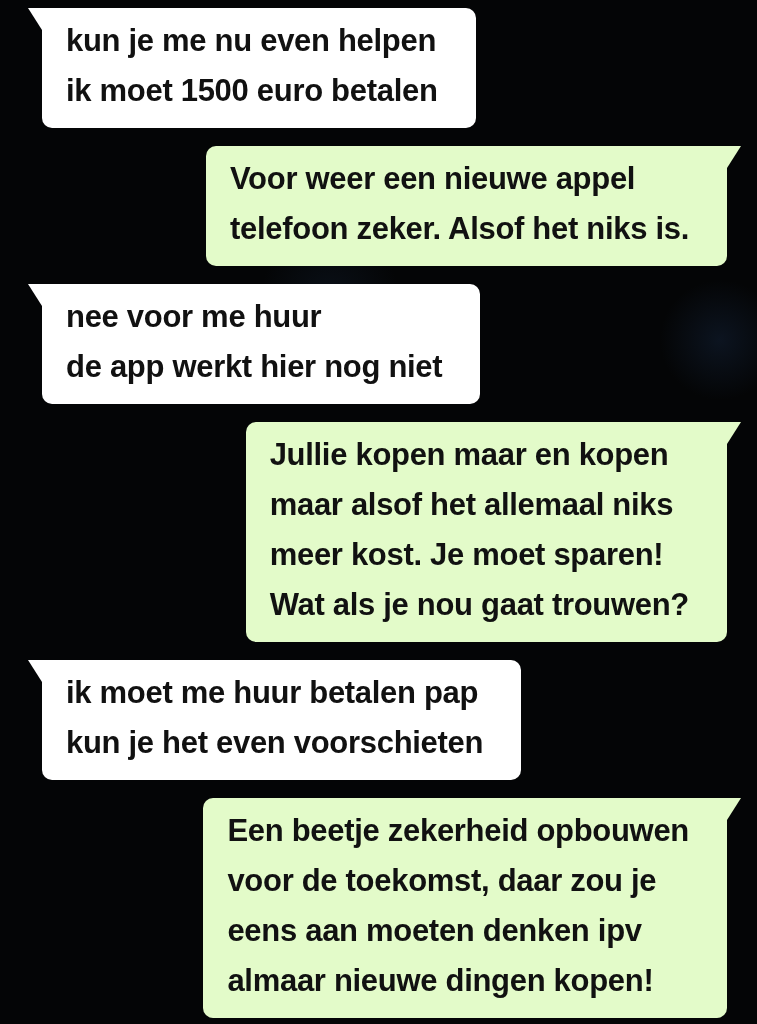 The width and height of the screenshot is (757, 1024). What do you see at coordinates (458, 906) in the screenshot?
I see `message-text: Een beetje zekerheid opbouwen voor de toekomst, daar zou je eens aan moeten denken ipv almaar nieuwe dingen kopen!` at bounding box center [458, 906].